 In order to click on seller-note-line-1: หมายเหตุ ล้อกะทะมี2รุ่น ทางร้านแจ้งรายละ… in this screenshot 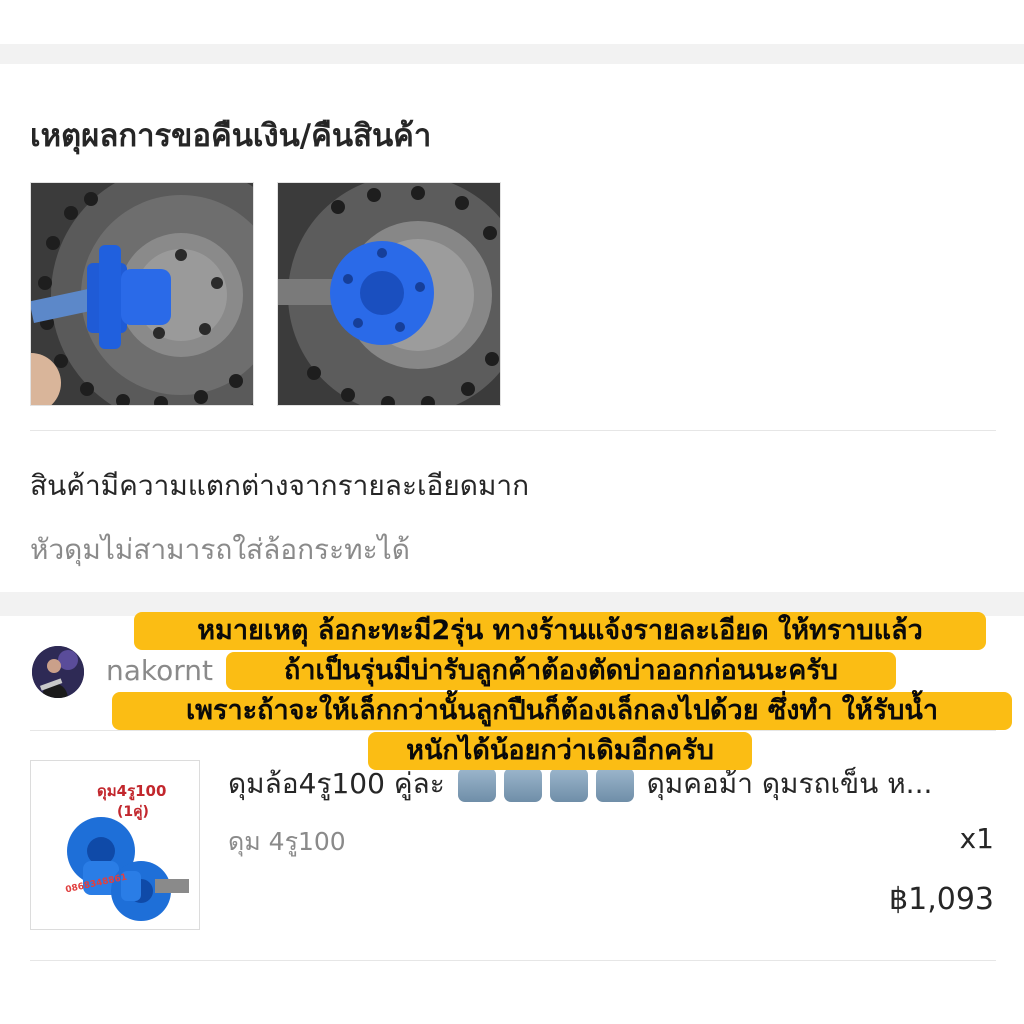, I will do `click(560, 631)`.